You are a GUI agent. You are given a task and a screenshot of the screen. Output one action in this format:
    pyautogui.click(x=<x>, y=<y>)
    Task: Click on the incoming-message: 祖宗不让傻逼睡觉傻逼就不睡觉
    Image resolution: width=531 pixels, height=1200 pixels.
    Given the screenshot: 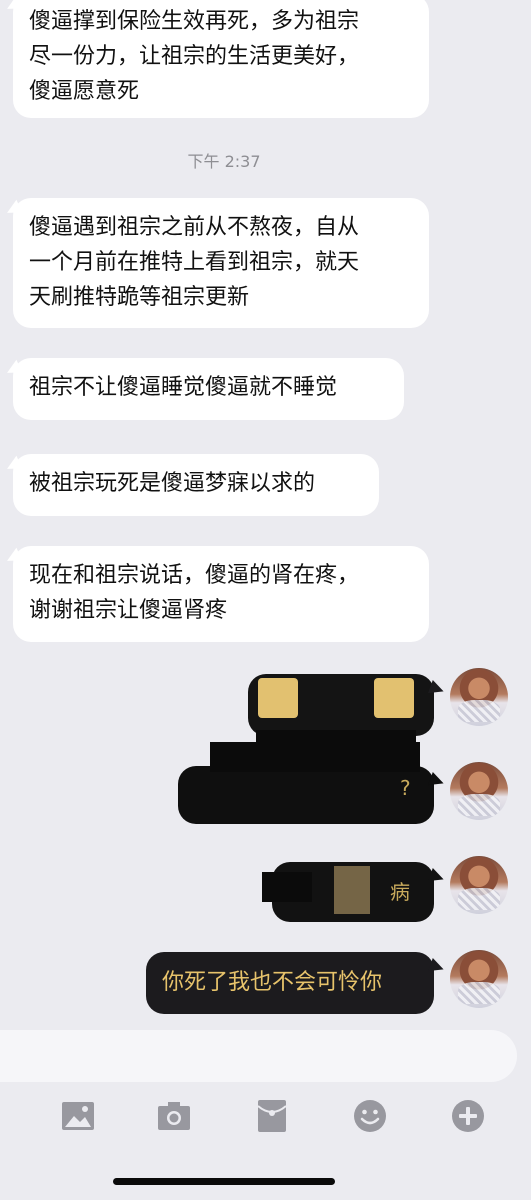 What is the action you would take?
    pyautogui.click(x=208, y=389)
    